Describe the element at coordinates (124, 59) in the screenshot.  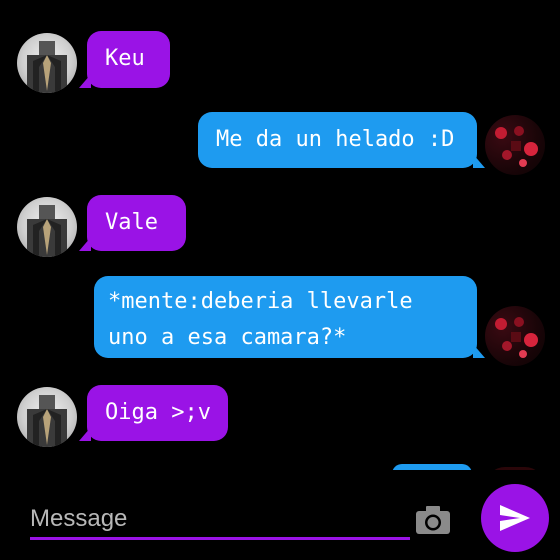
I see `message-bubble-incoming: Keu` at that location.